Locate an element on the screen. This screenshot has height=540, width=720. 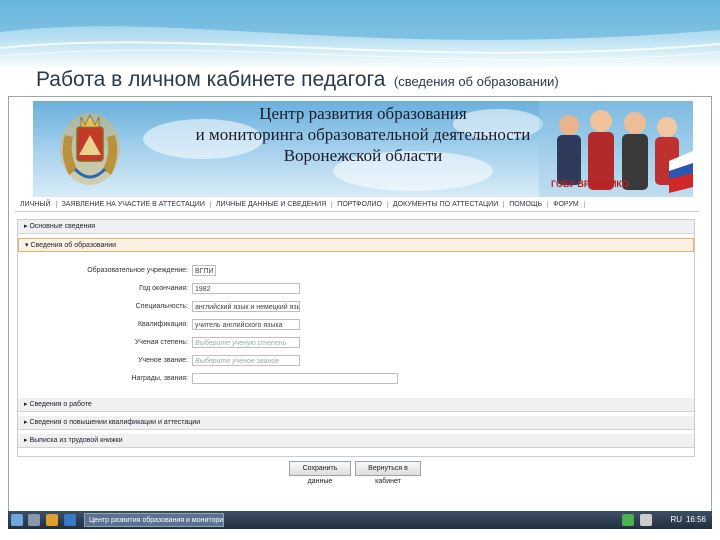
browser-icon is located at coordinates (70, 520).